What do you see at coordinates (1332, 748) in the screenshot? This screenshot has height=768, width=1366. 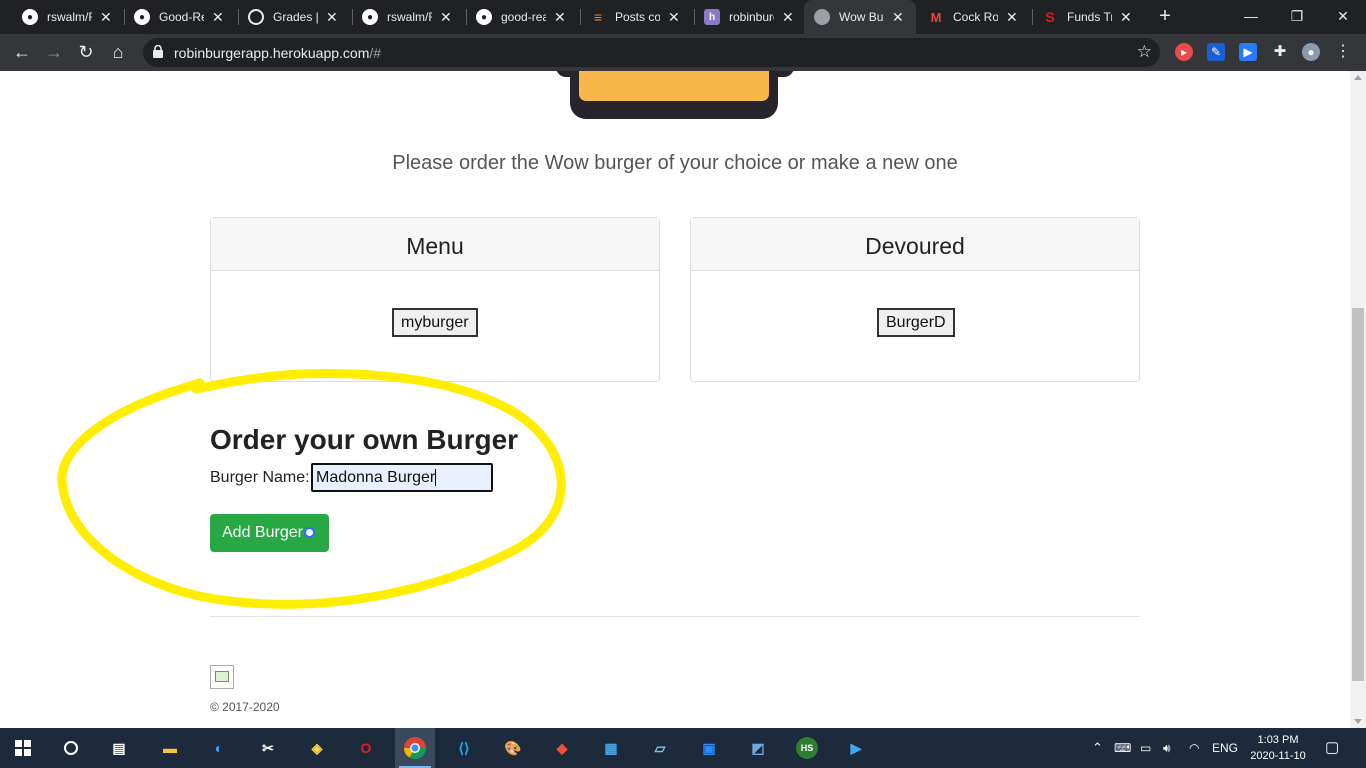 I see `notifications-icon: ▢` at bounding box center [1332, 748].